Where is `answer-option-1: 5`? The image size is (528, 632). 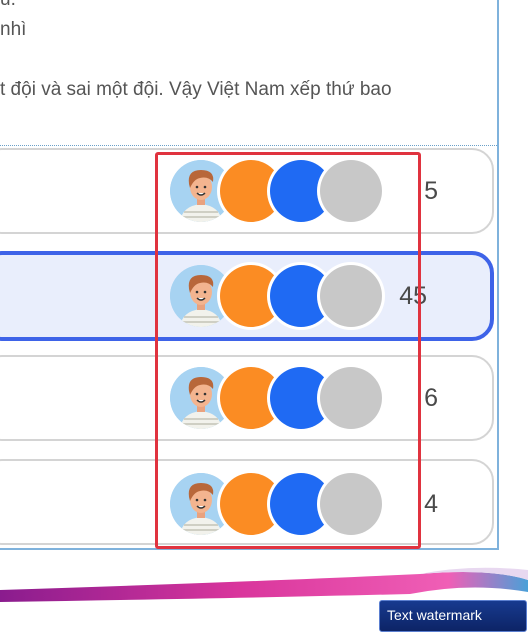
answer-option-1: 5 is located at coordinates (247, 191).